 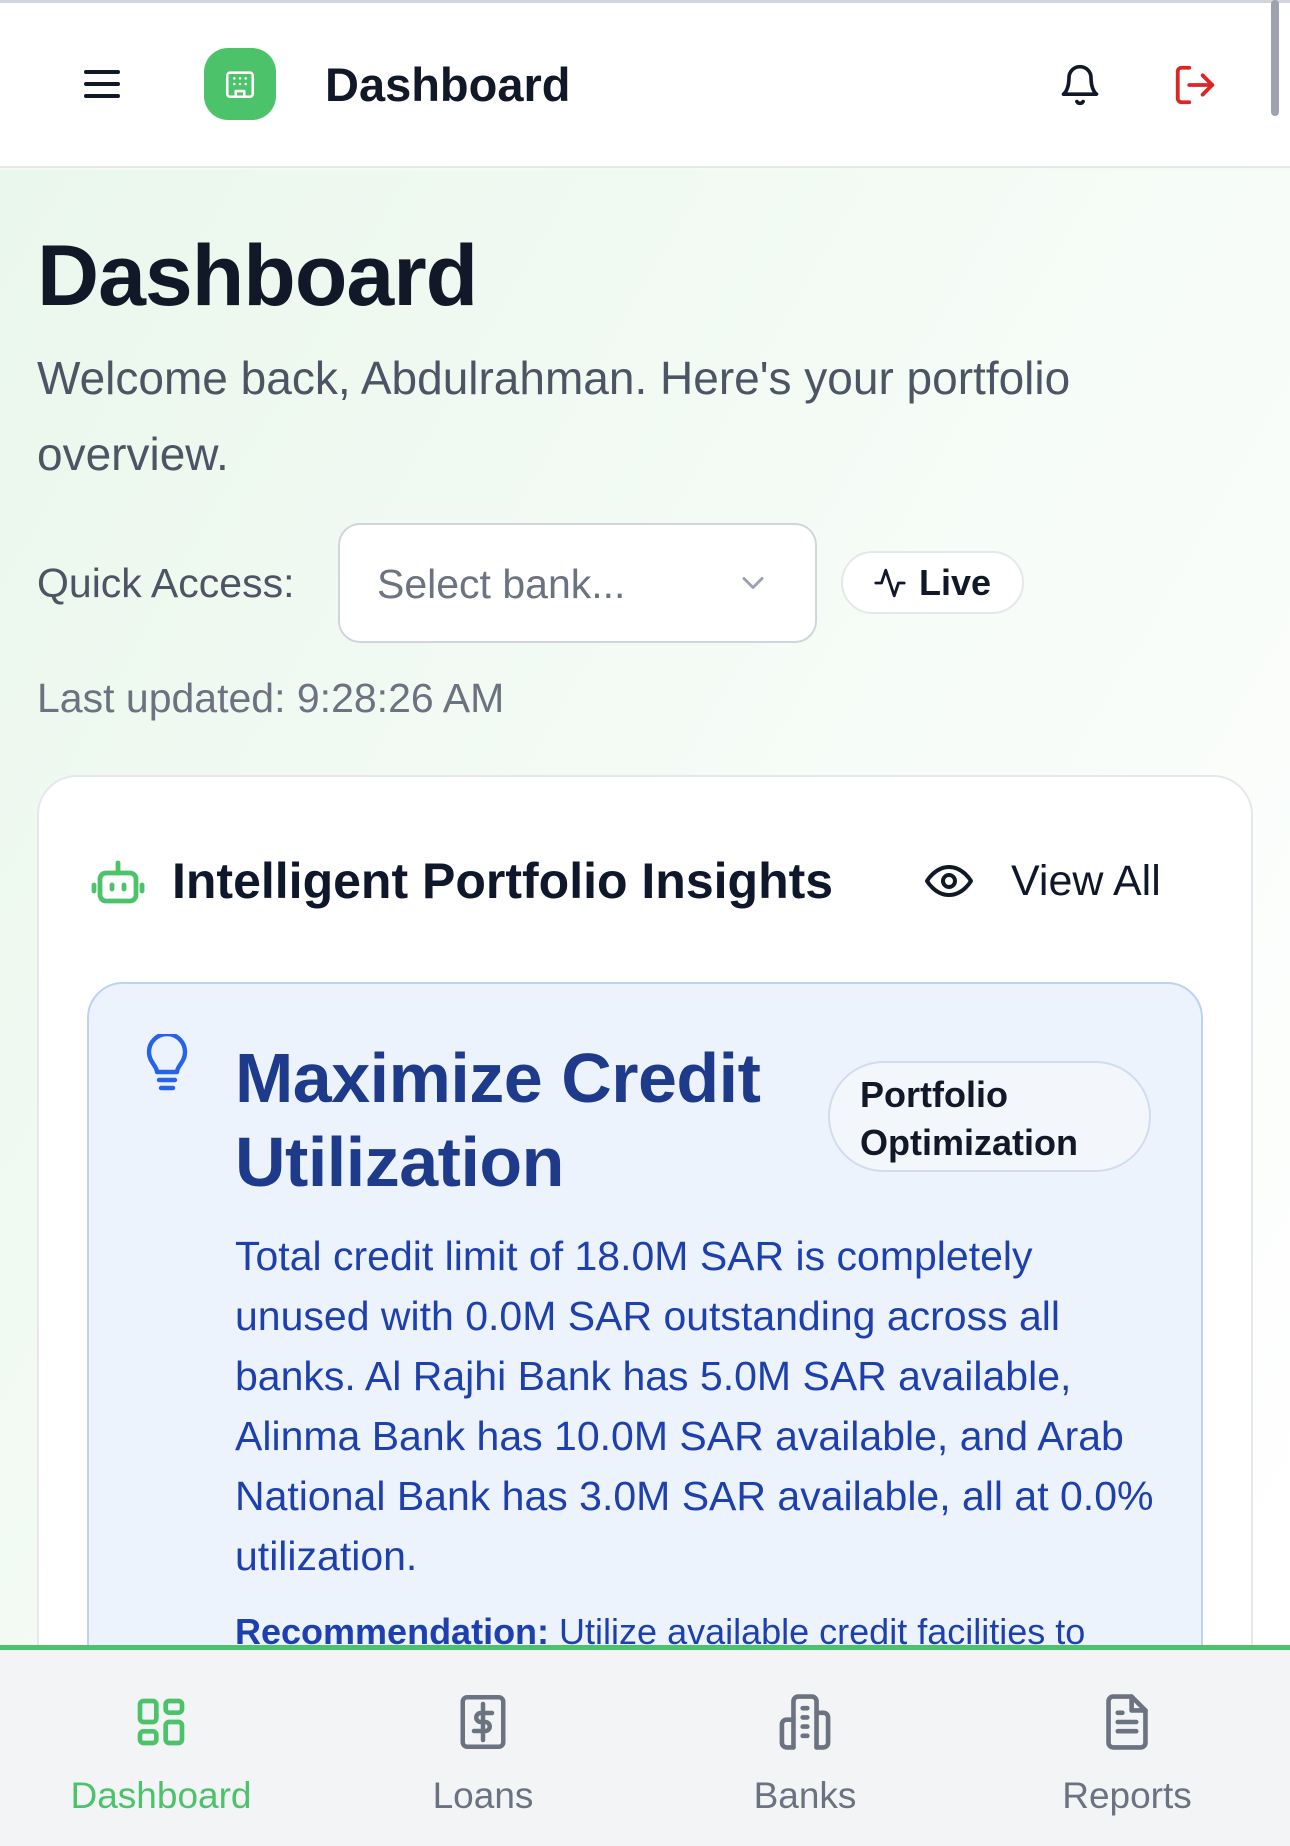 What do you see at coordinates (1127, 1722) in the screenshot?
I see `report-document-icon` at bounding box center [1127, 1722].